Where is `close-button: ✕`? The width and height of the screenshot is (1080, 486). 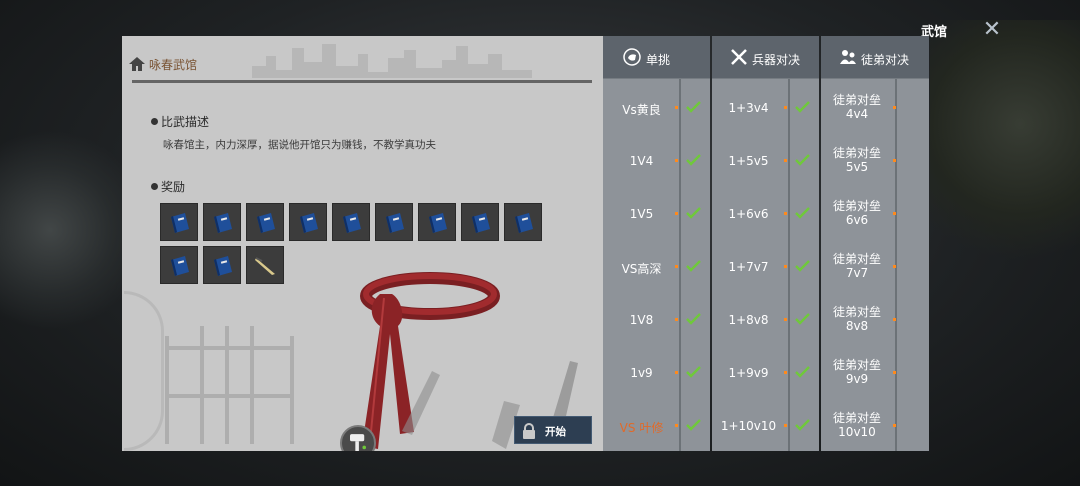 close-button: ✕ is located at coordinates (992, 30).